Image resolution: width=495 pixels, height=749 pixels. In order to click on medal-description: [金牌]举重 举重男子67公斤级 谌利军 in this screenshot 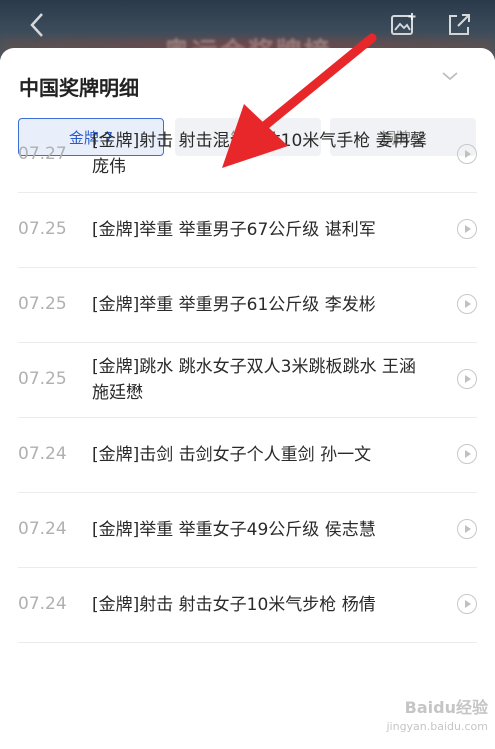, I will do `click(234, 230)`.